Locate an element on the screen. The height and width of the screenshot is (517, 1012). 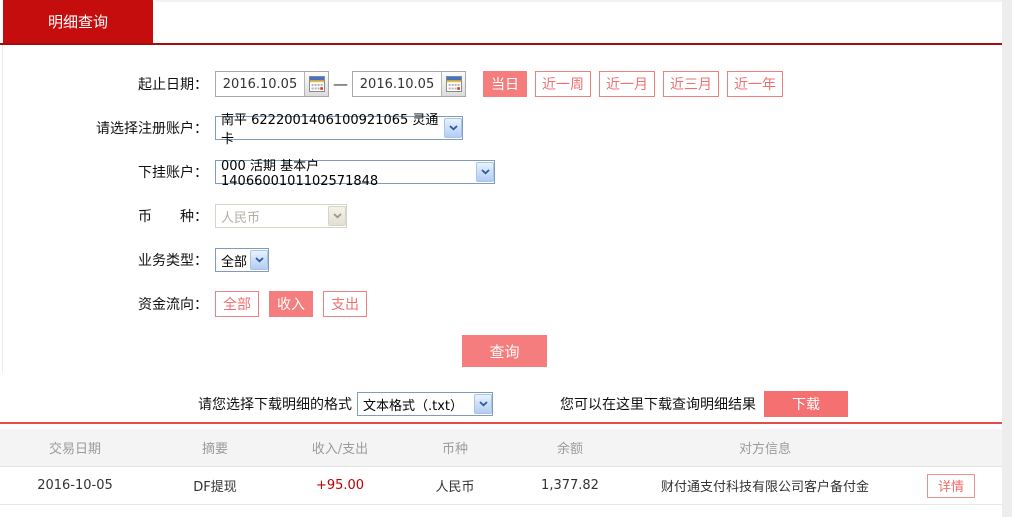
registered-account-row: 请选择注册账户： 南平 6222001406100921065 灵通卡 is located at coordinates (501, 130).